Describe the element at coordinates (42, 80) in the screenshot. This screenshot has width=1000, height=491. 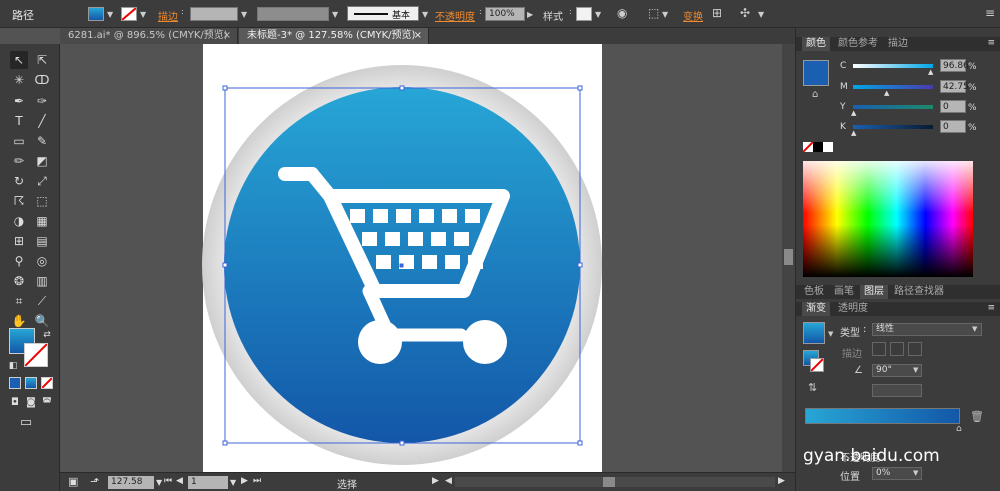
I see `lasso-tool-icon: ↀ` at that location.